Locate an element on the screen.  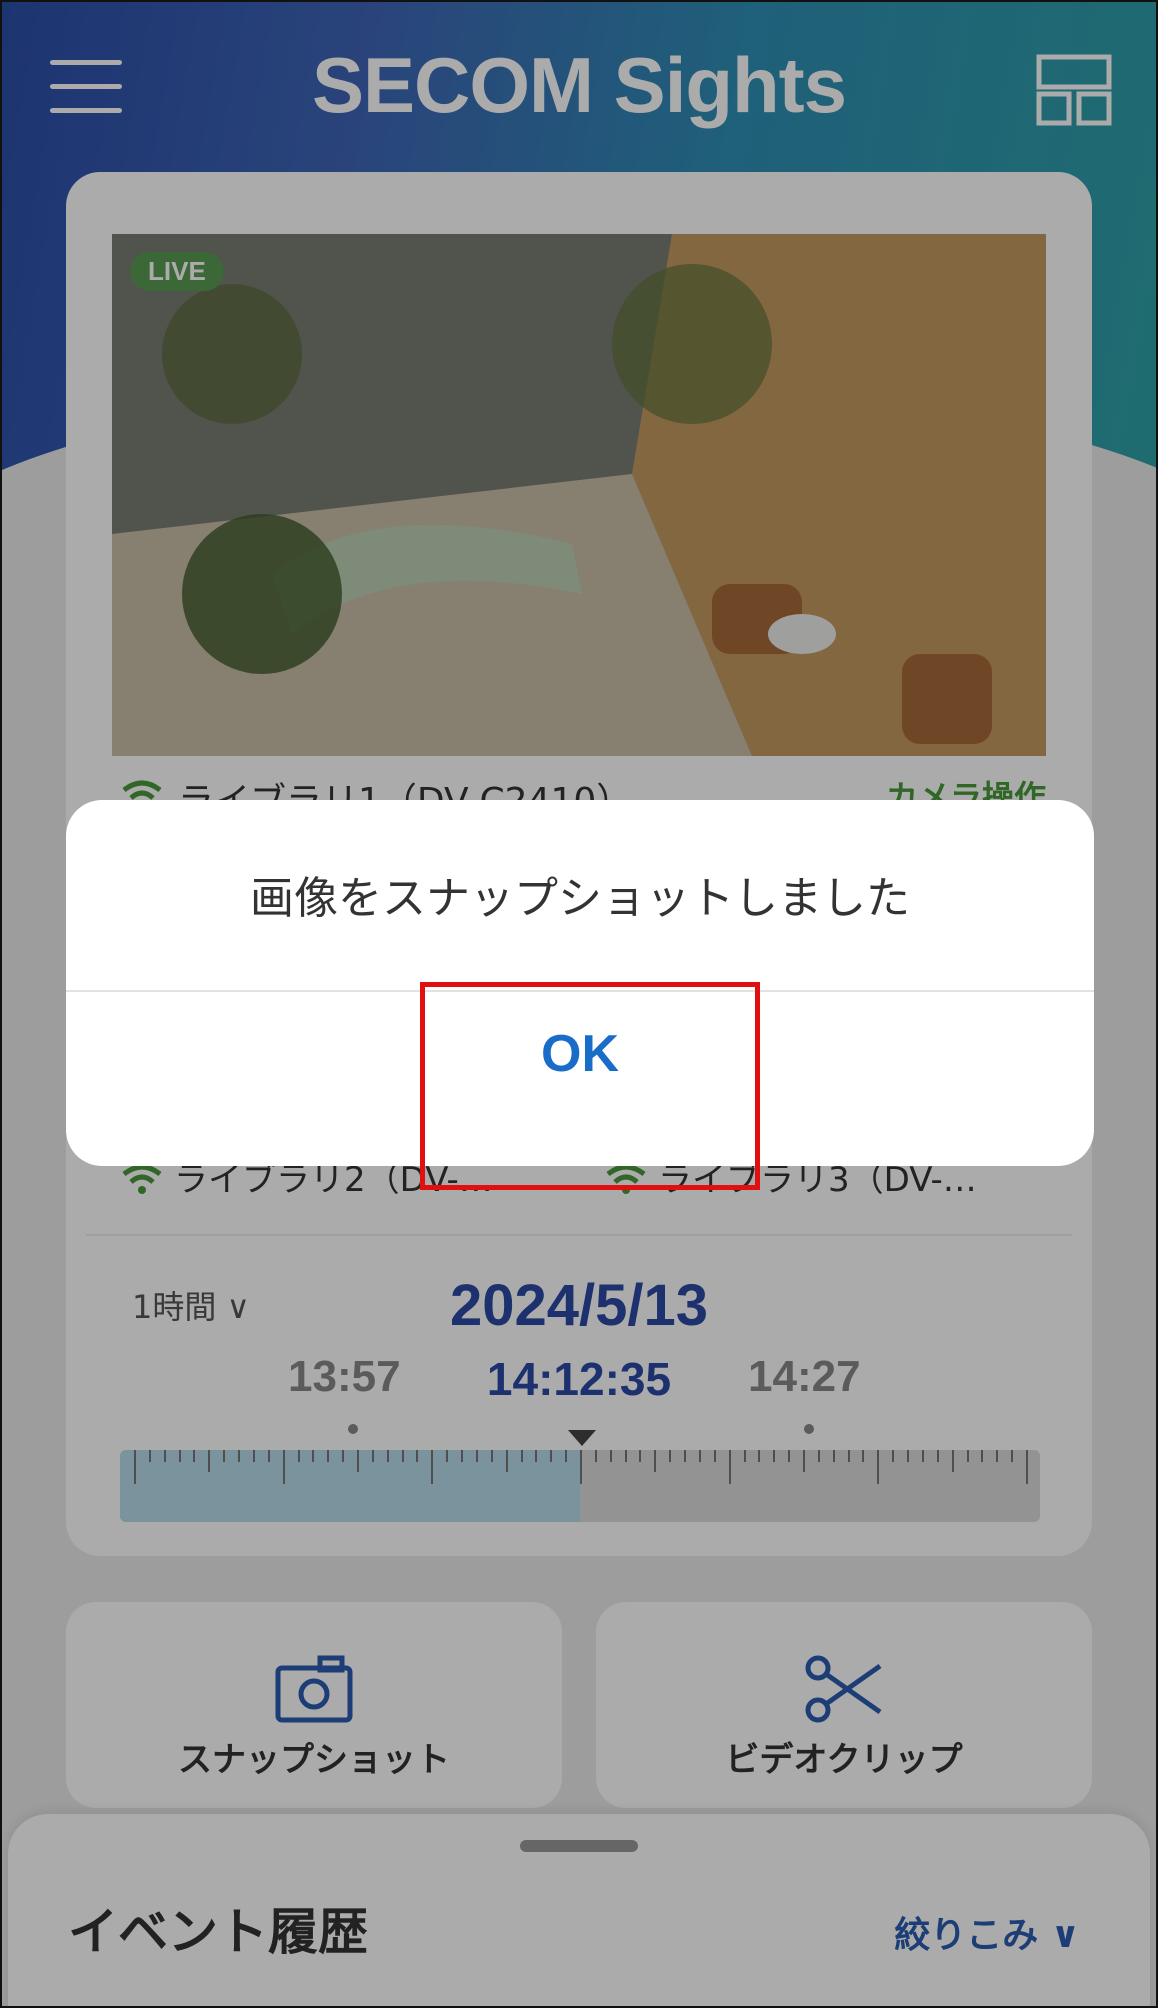
dialog-message: 画像をスナップショットしました is located at coordinates (580, 898).